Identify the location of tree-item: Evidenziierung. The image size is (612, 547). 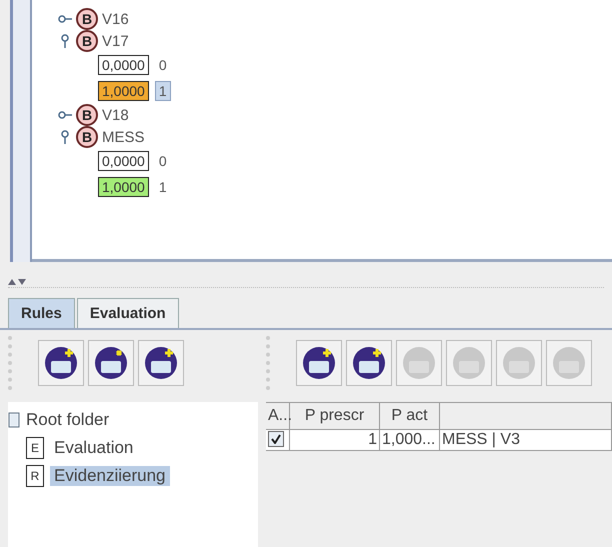
(110, 476).